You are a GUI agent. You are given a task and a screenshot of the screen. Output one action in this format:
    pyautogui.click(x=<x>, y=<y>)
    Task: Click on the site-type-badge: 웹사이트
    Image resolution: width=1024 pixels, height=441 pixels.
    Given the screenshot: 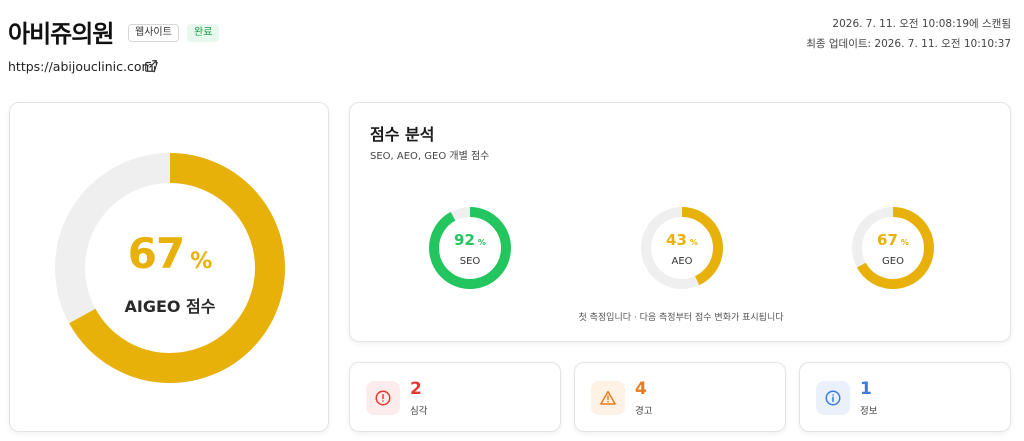 What is the action you would take?
    pyautogui.click(x=153, y=33)
    